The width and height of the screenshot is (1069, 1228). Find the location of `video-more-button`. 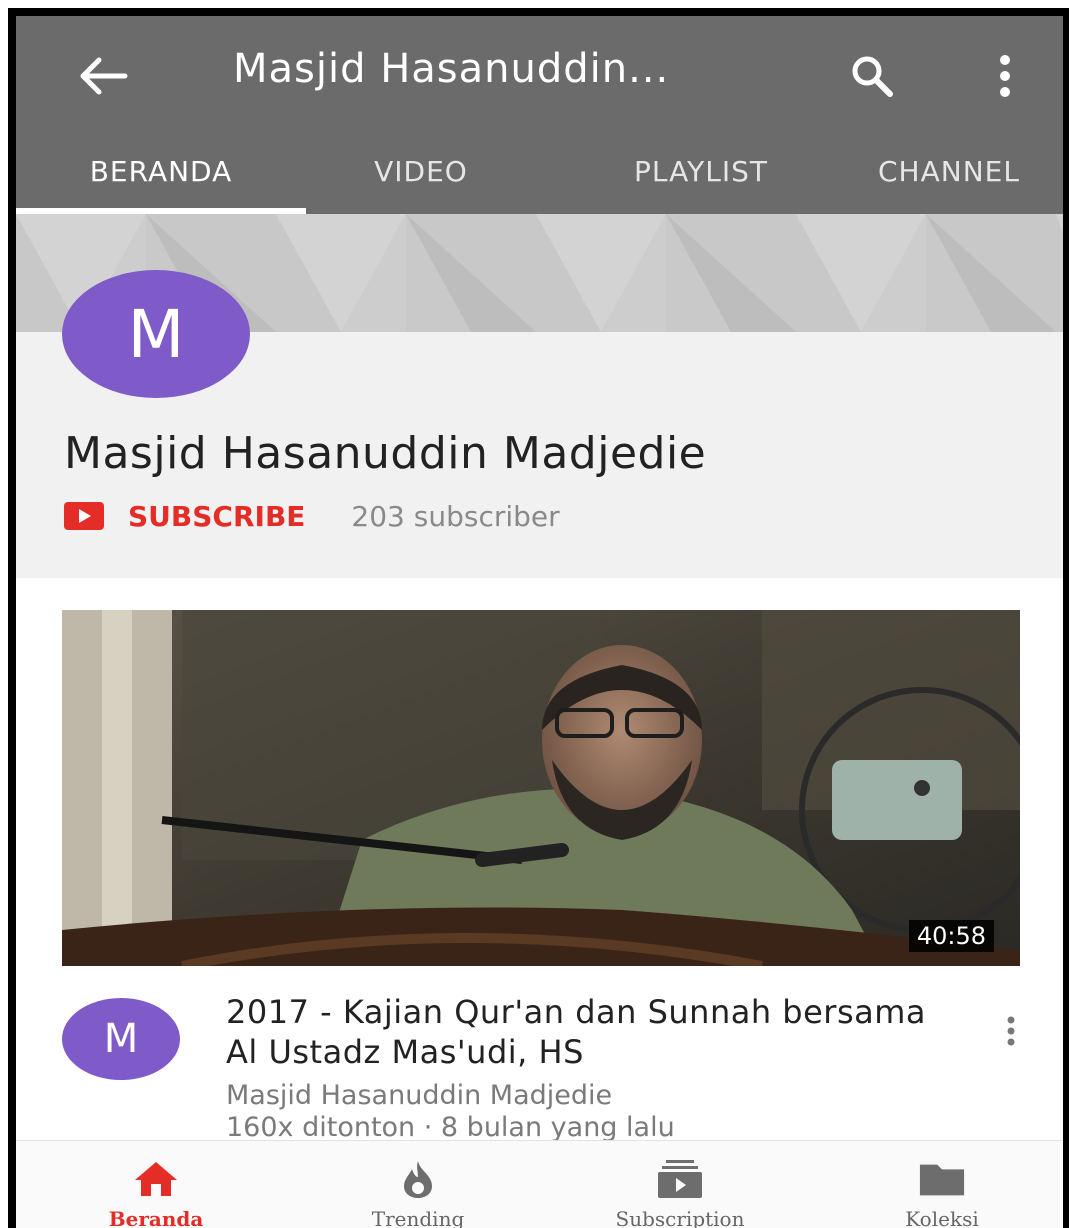

video-more-button is located at coordinates (1011, 1031).